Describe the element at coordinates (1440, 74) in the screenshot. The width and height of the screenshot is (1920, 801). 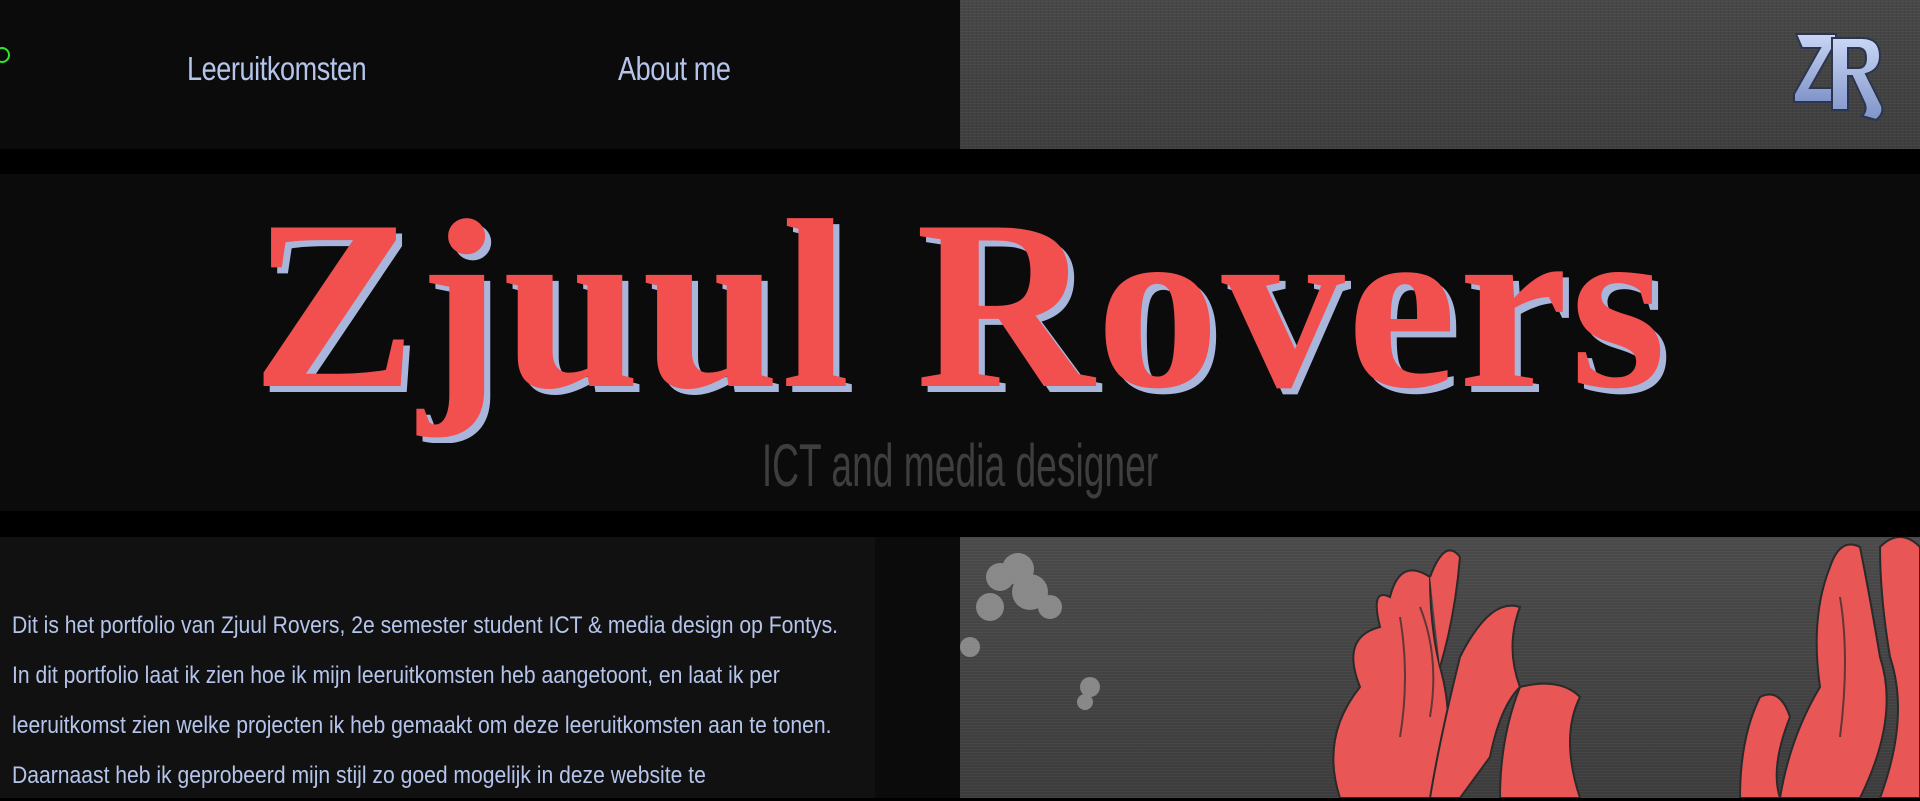
I see `header-image` at that location.